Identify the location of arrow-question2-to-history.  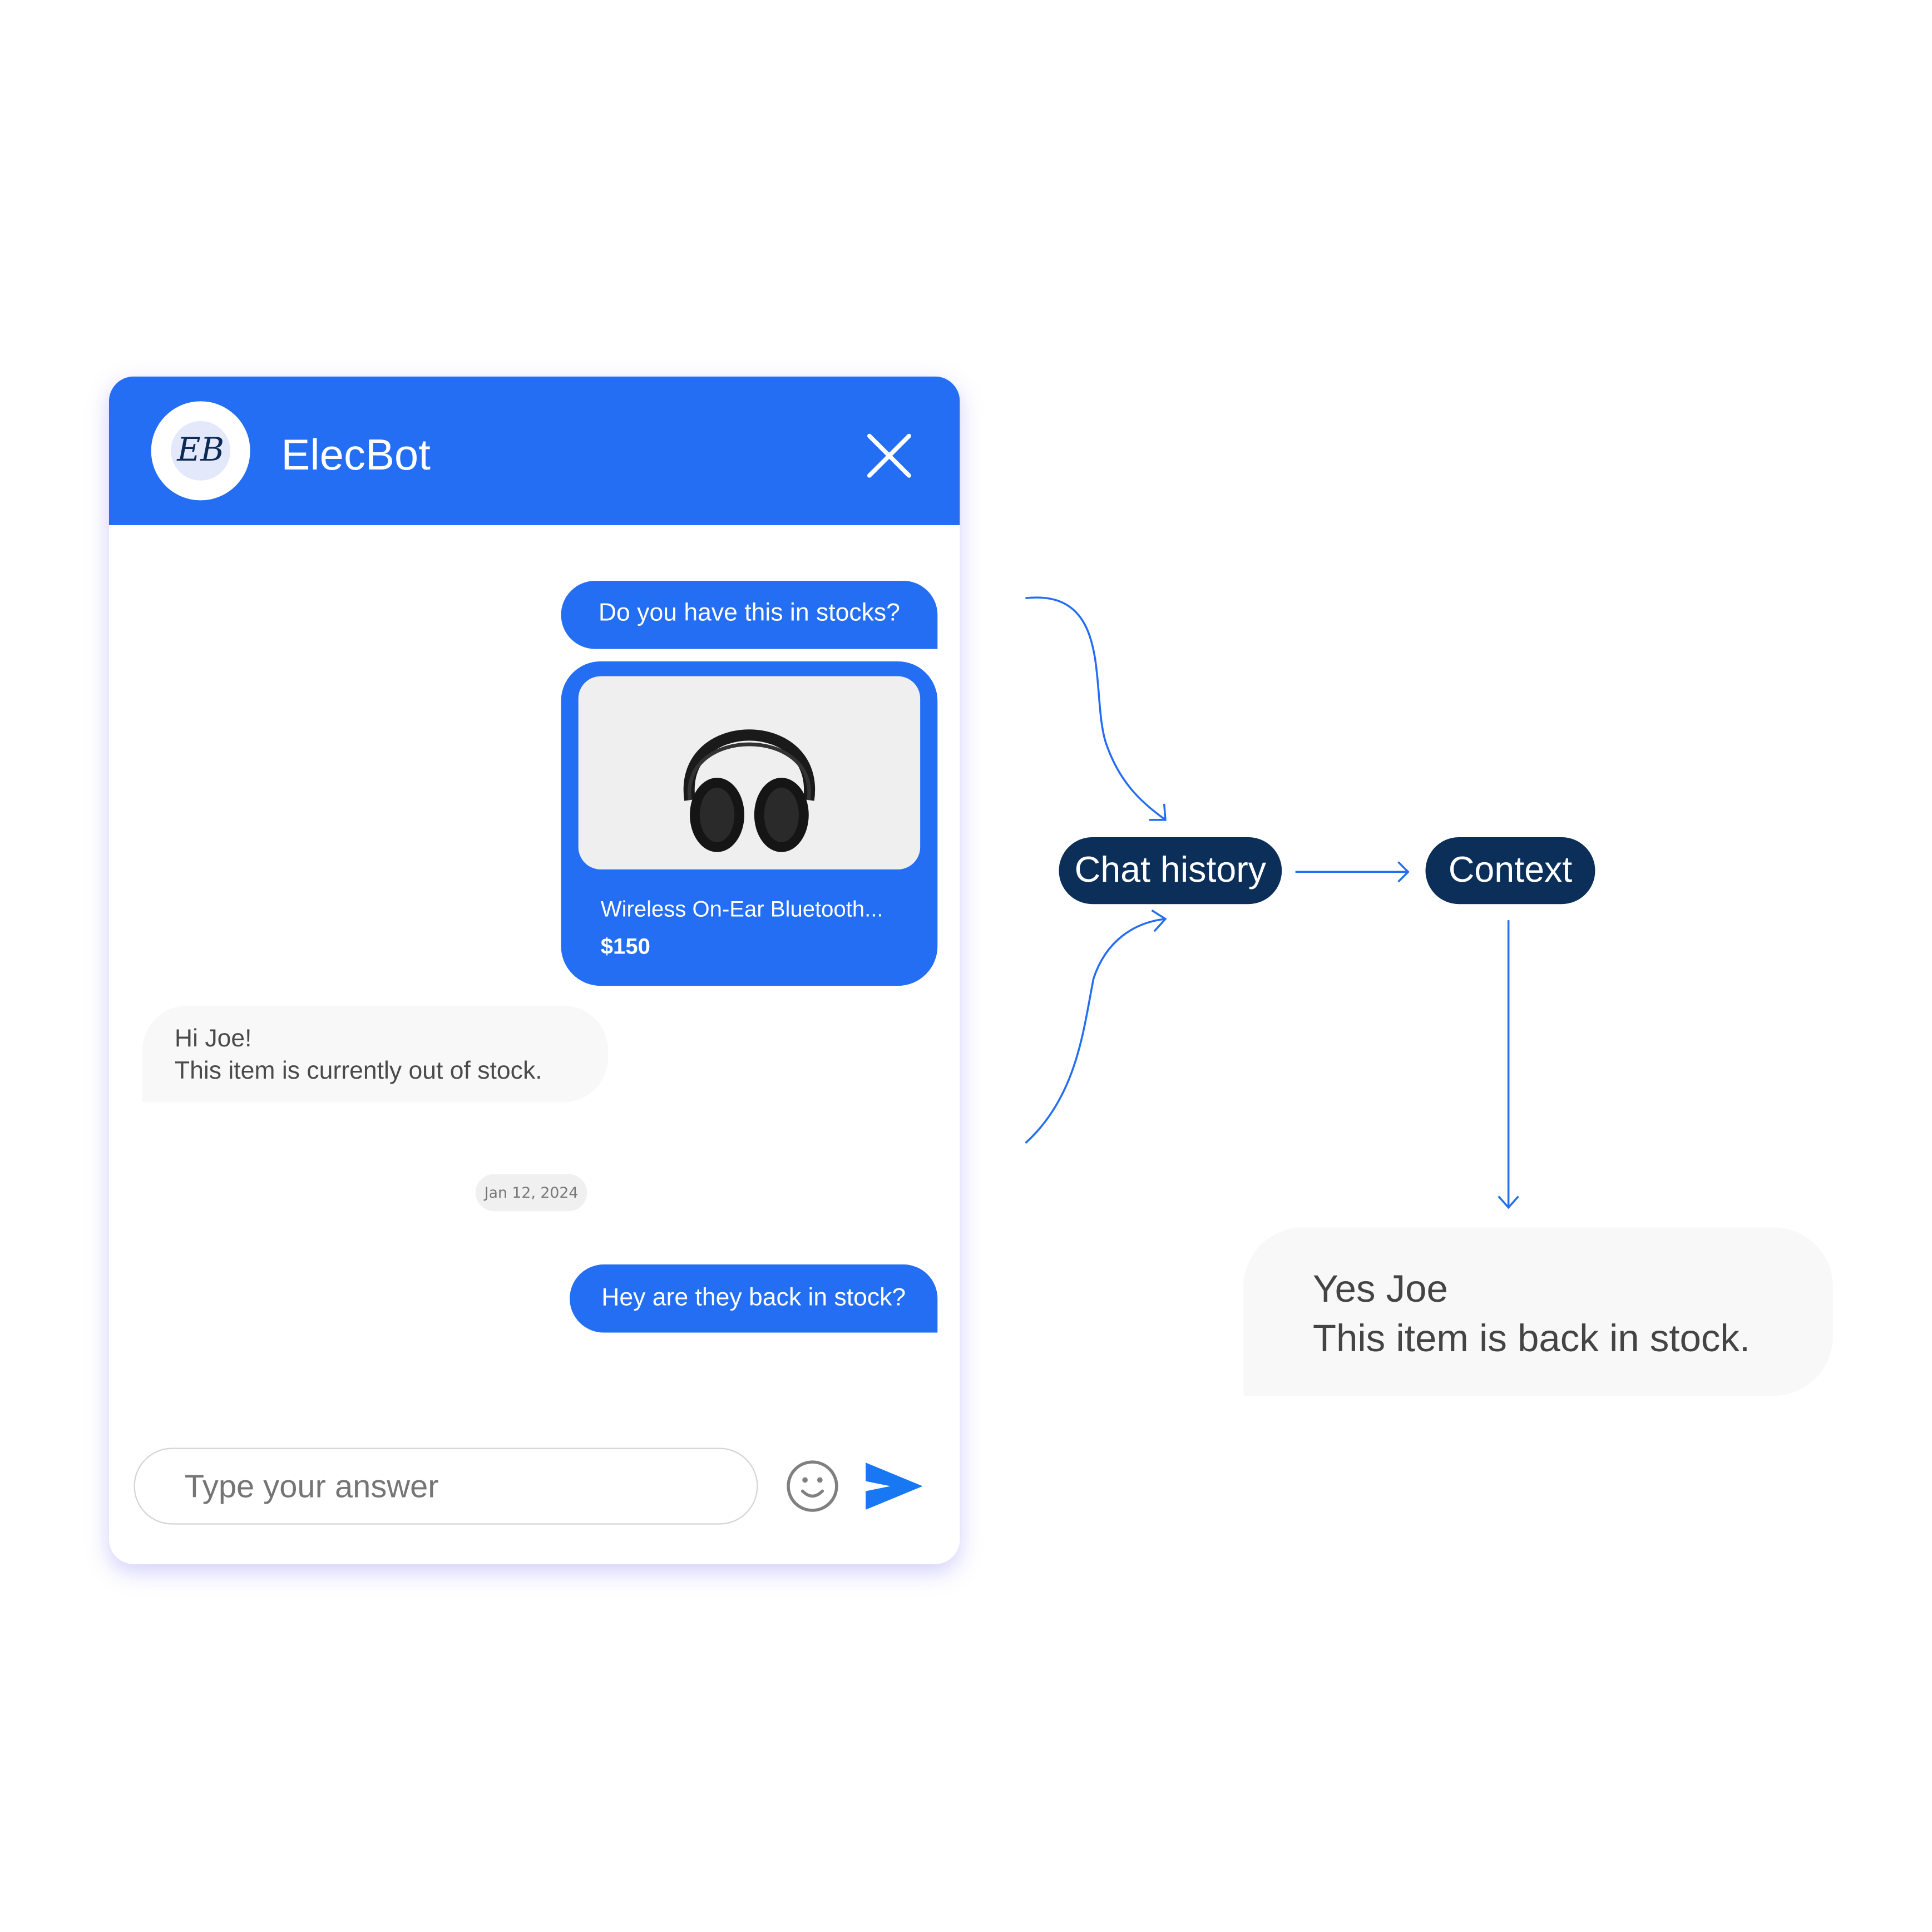
(1095, 1031).